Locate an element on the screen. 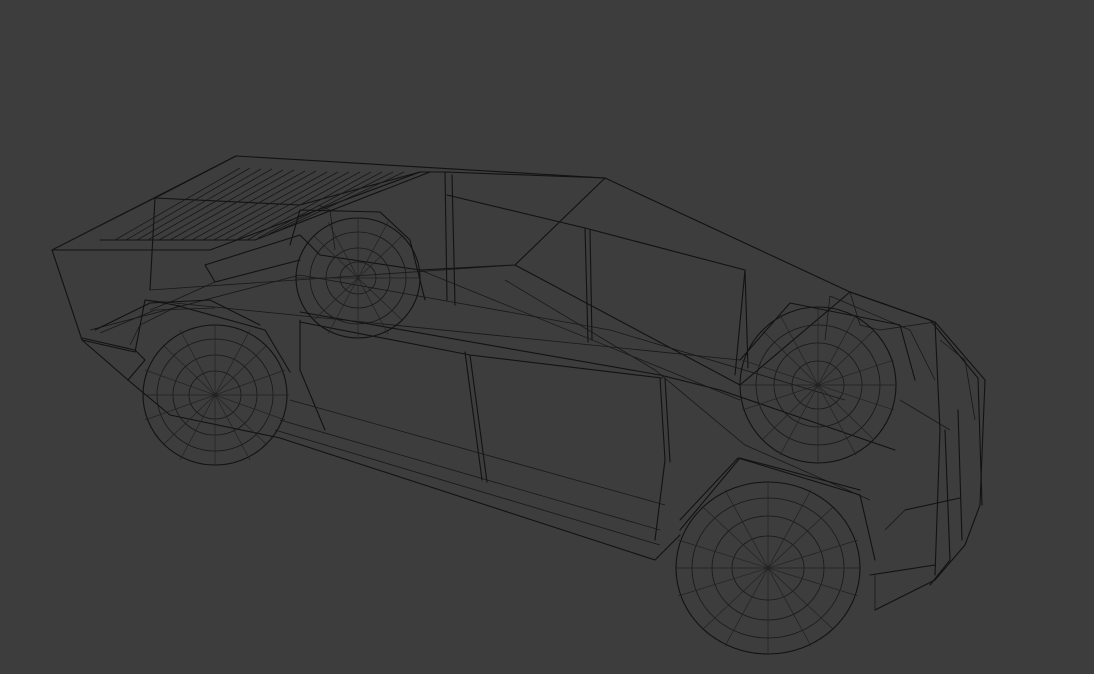 This screenshot has width=1094, height=674. wheel-rear-right is located at coordinates (358, 278).